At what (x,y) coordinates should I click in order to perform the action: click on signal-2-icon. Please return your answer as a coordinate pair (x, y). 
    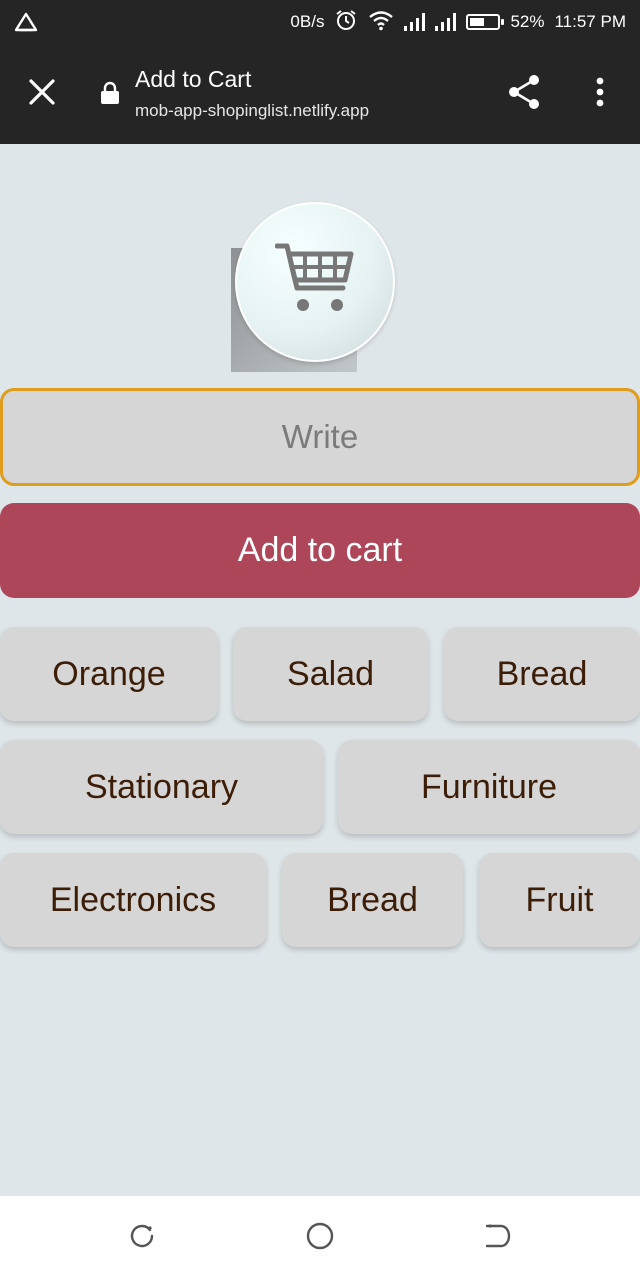
    Looking at the image, I should click on (446, 22).